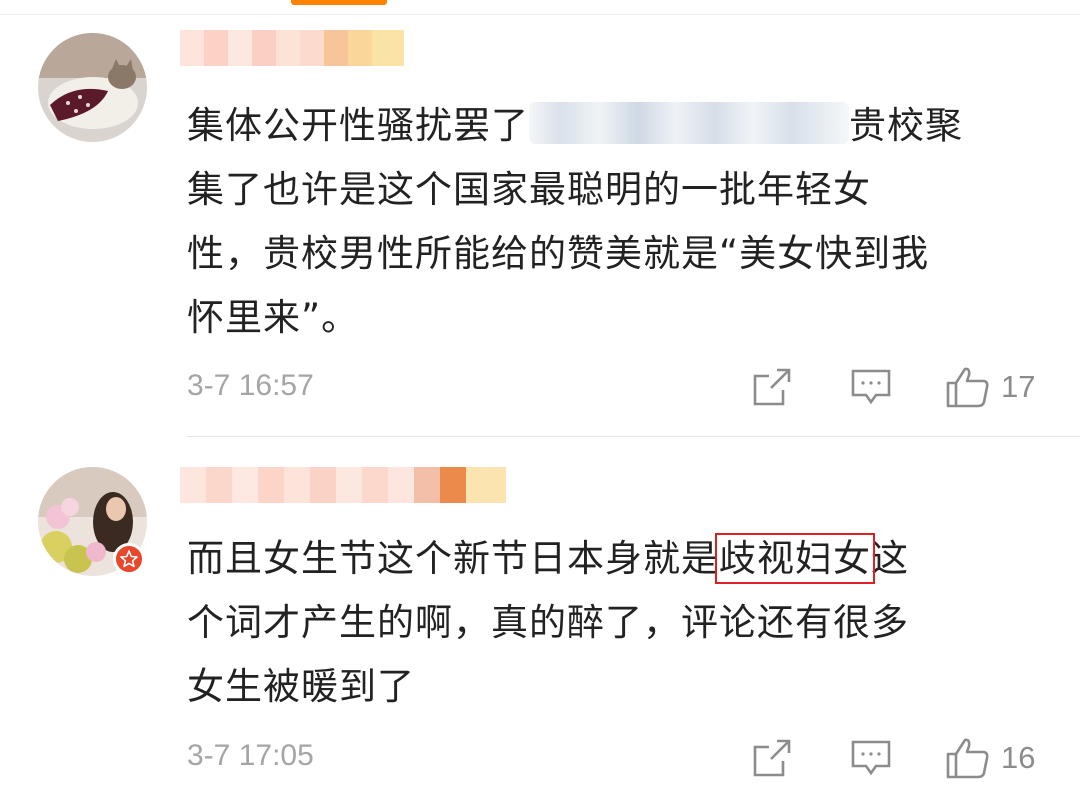  What do you see at coordinates (358, 125) in the screenshot?
I see `comment-line: 集体公开性骚扰罢了` at bounding box center [358, 125].